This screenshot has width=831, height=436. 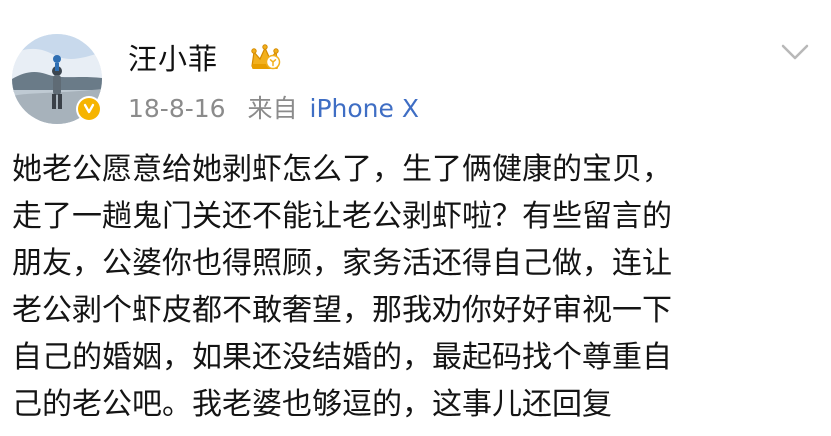 I want to click on crown-badge-icon, so click(x=265, y=57).